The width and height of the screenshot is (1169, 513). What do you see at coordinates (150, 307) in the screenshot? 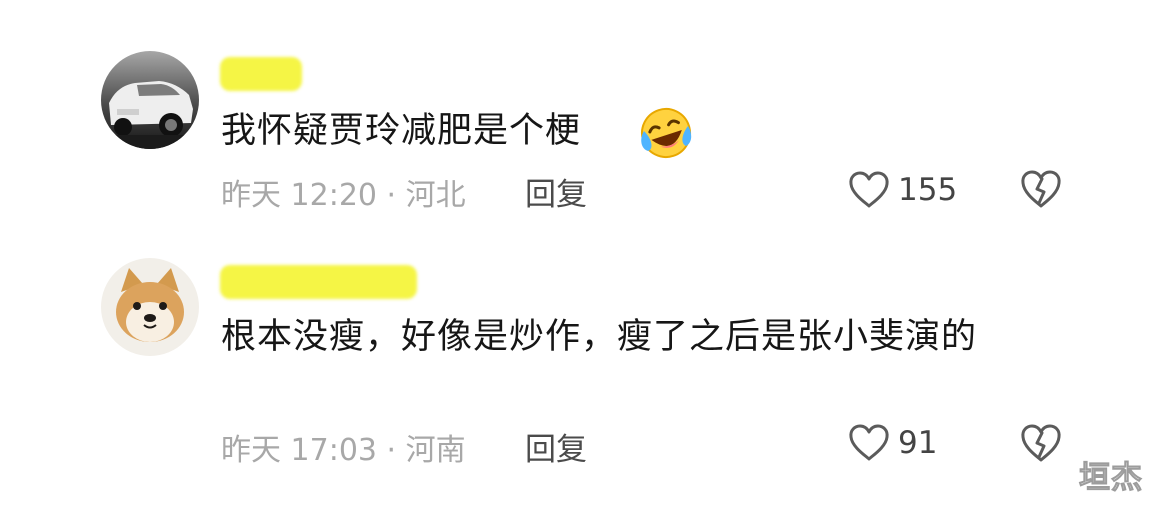
I see `shiba-dog-avatar` at bounding box center [150, 307].